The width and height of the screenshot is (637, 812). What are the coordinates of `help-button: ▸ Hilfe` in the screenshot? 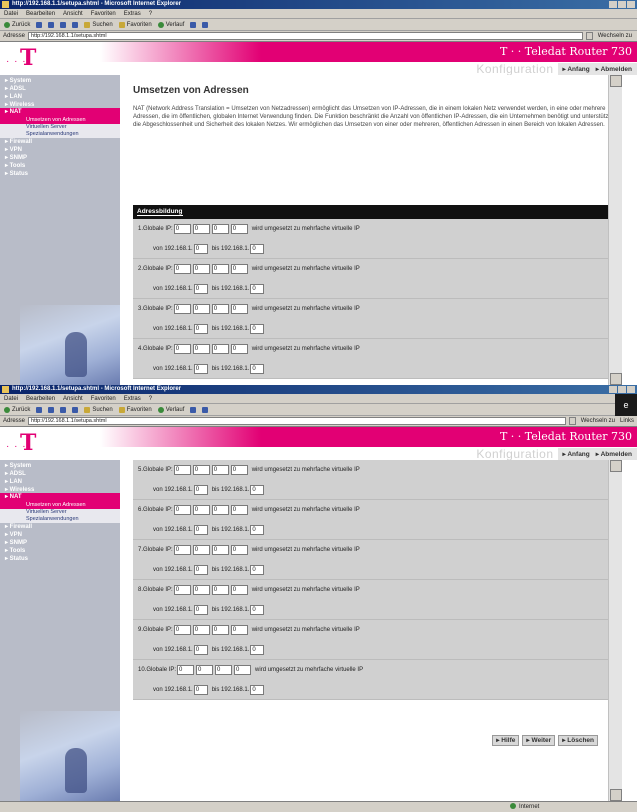 It's located at (506, 740).